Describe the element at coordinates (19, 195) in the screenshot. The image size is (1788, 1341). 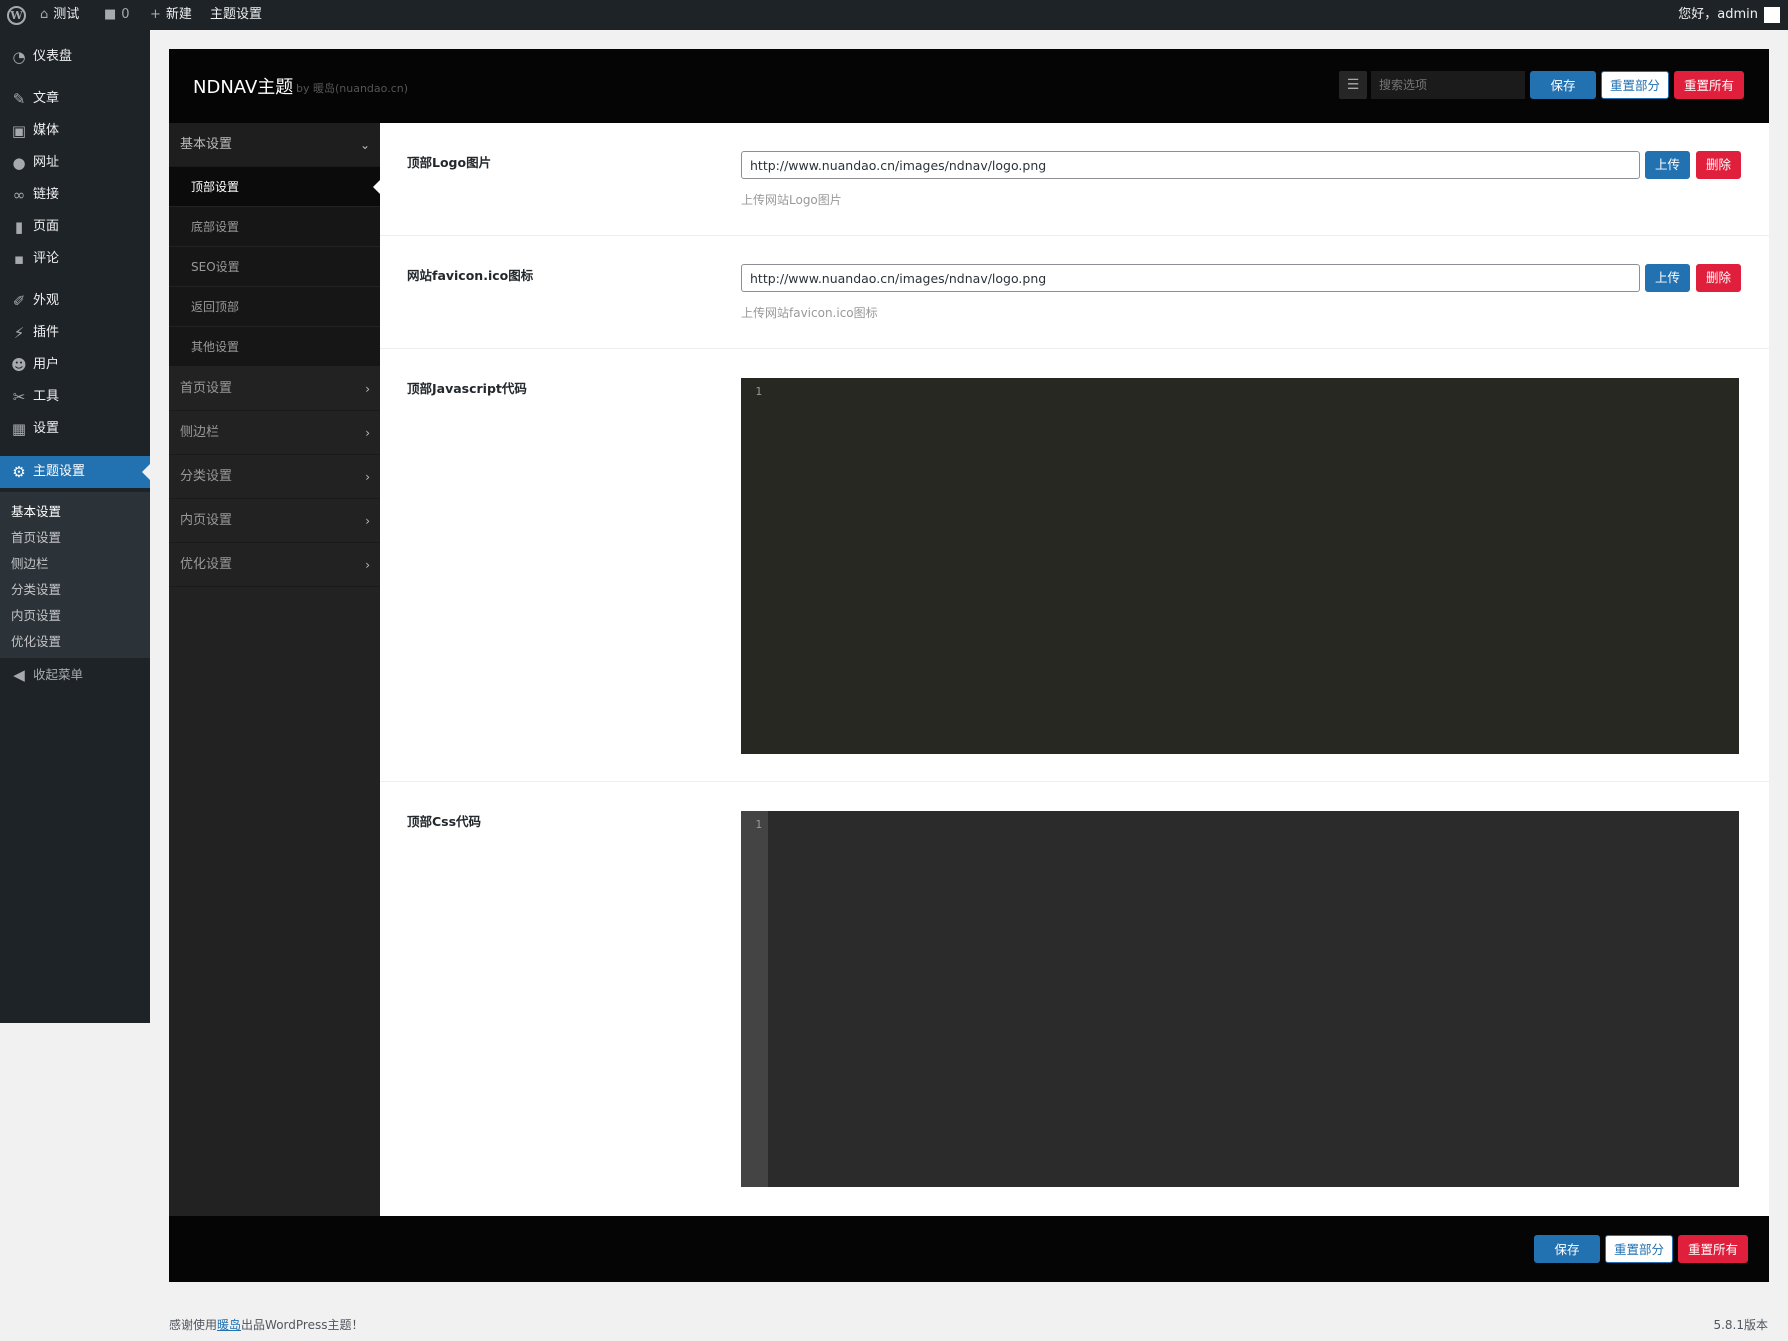
I see `link-icon: ∞` at that location.